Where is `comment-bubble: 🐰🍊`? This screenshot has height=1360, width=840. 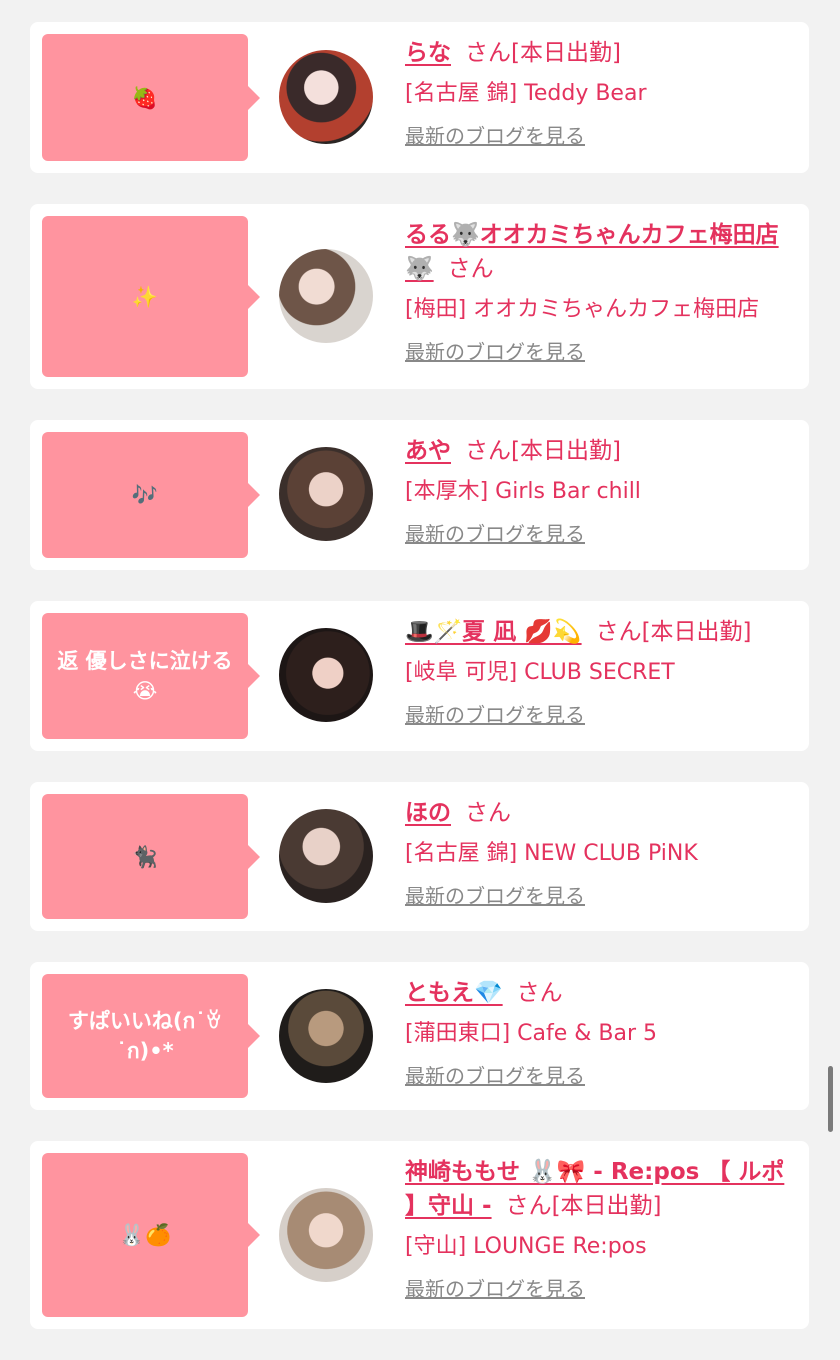 comment-bubble: 🐰🍊 is located at coordinates (151, 1235).